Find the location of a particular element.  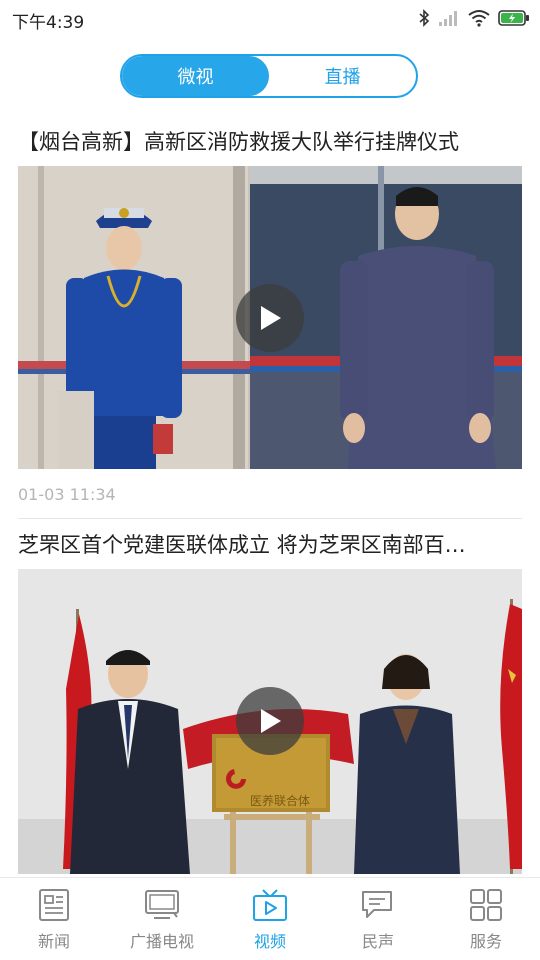

divider is located at coordinates (270, 518).